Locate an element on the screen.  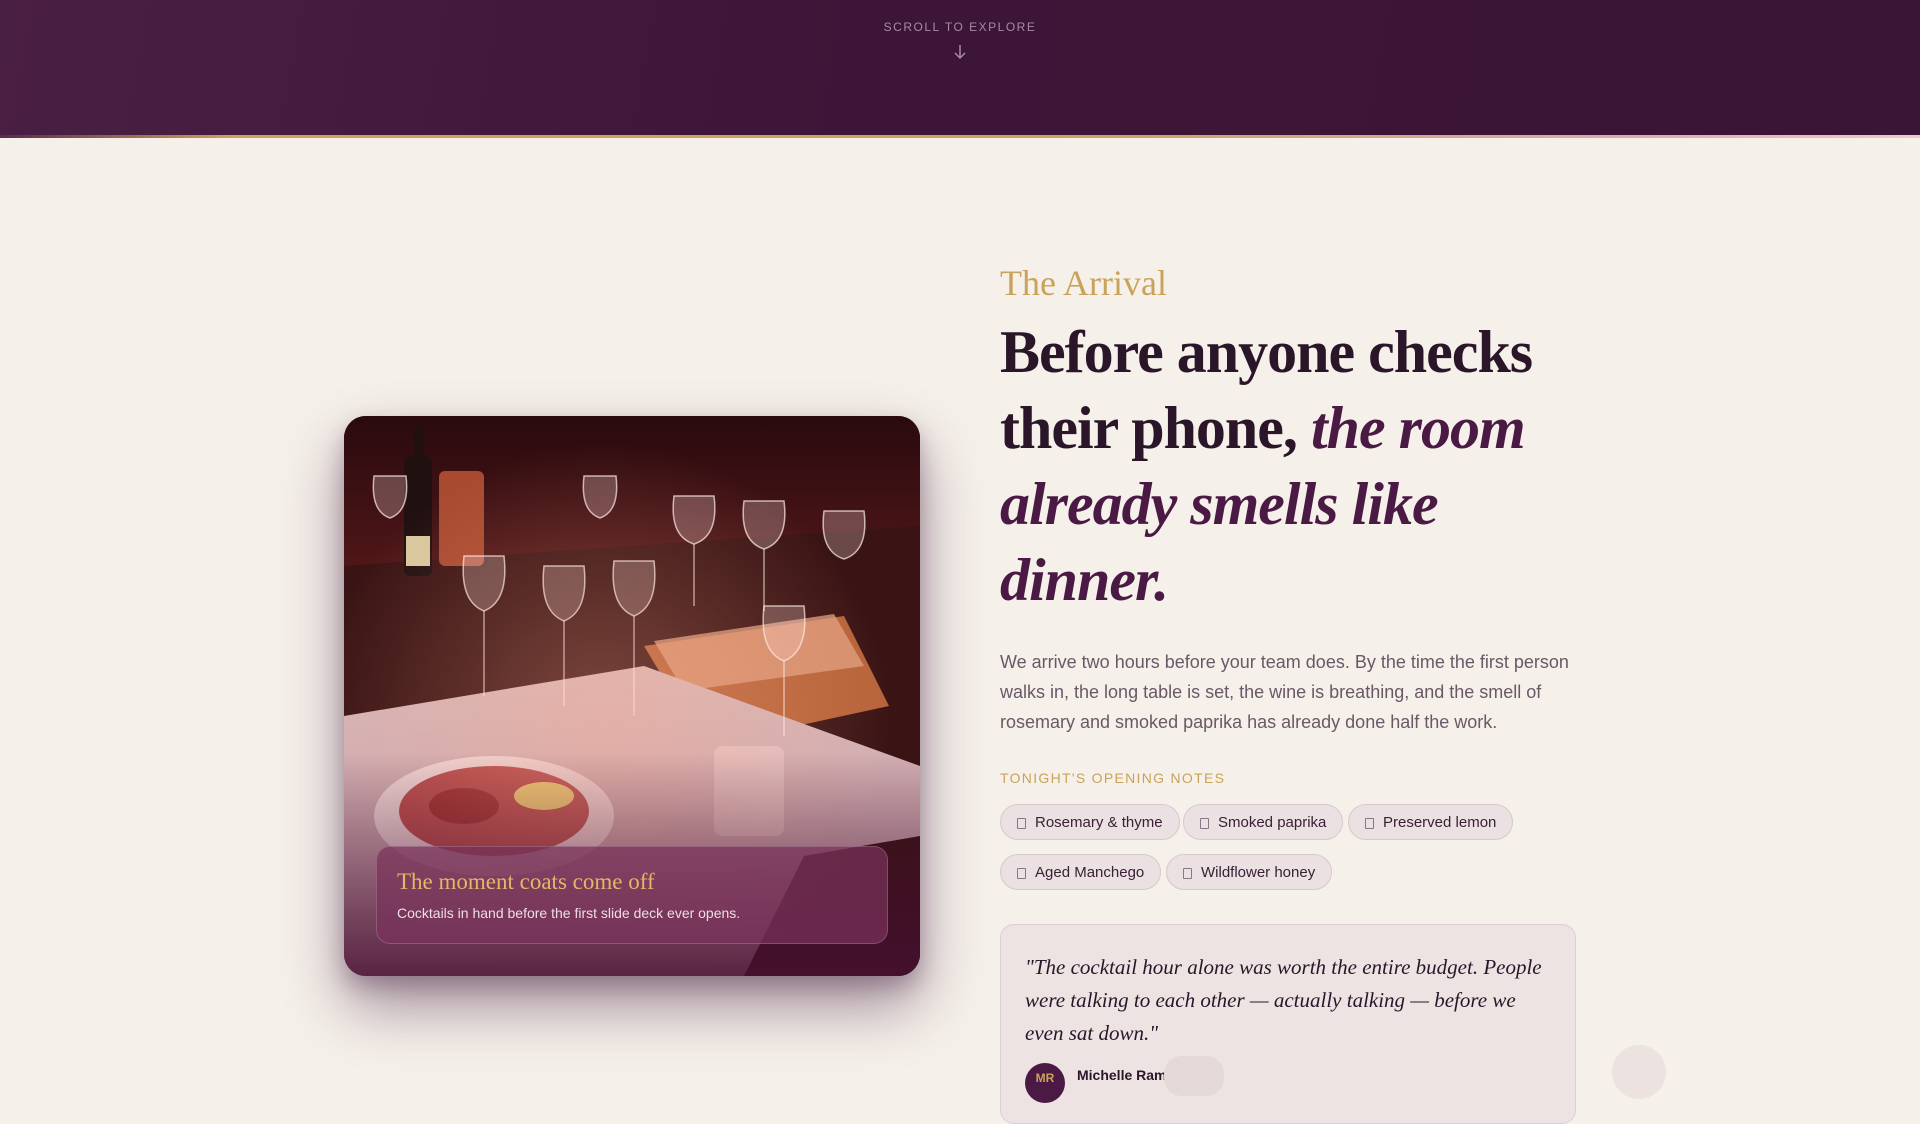
caption-title: The moment coats come off is located at coordinates (526, 881).